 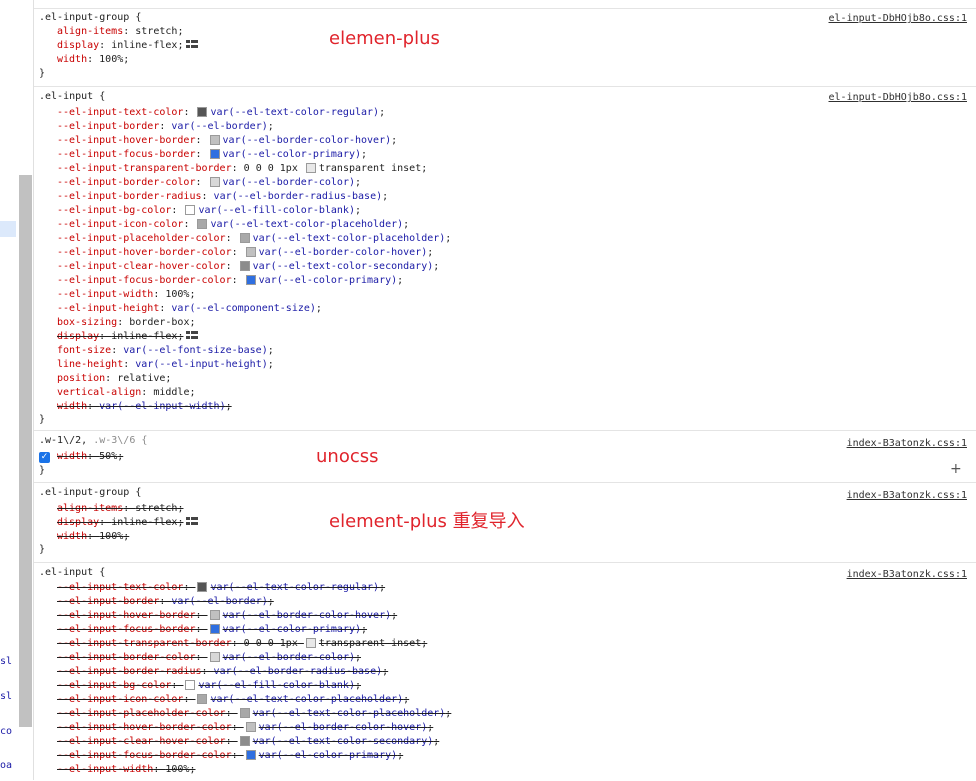 I want to click on css-declaration: line-height: var(--el-input-height);, so click(x=165, y=365).